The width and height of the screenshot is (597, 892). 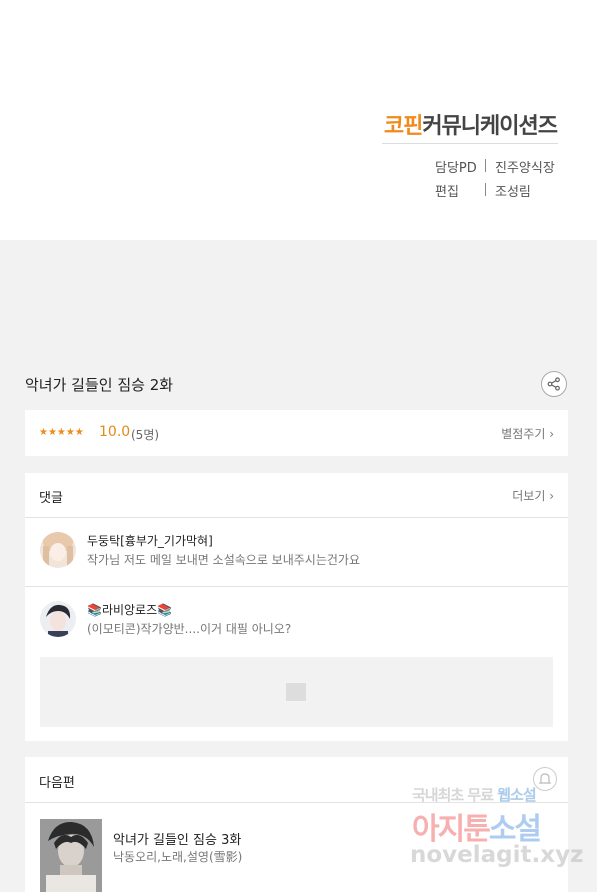 What do you see at coordinates (145, 435) in the screenshot?
I see `rating-count: (5명)` at bounding box center [145, 435].